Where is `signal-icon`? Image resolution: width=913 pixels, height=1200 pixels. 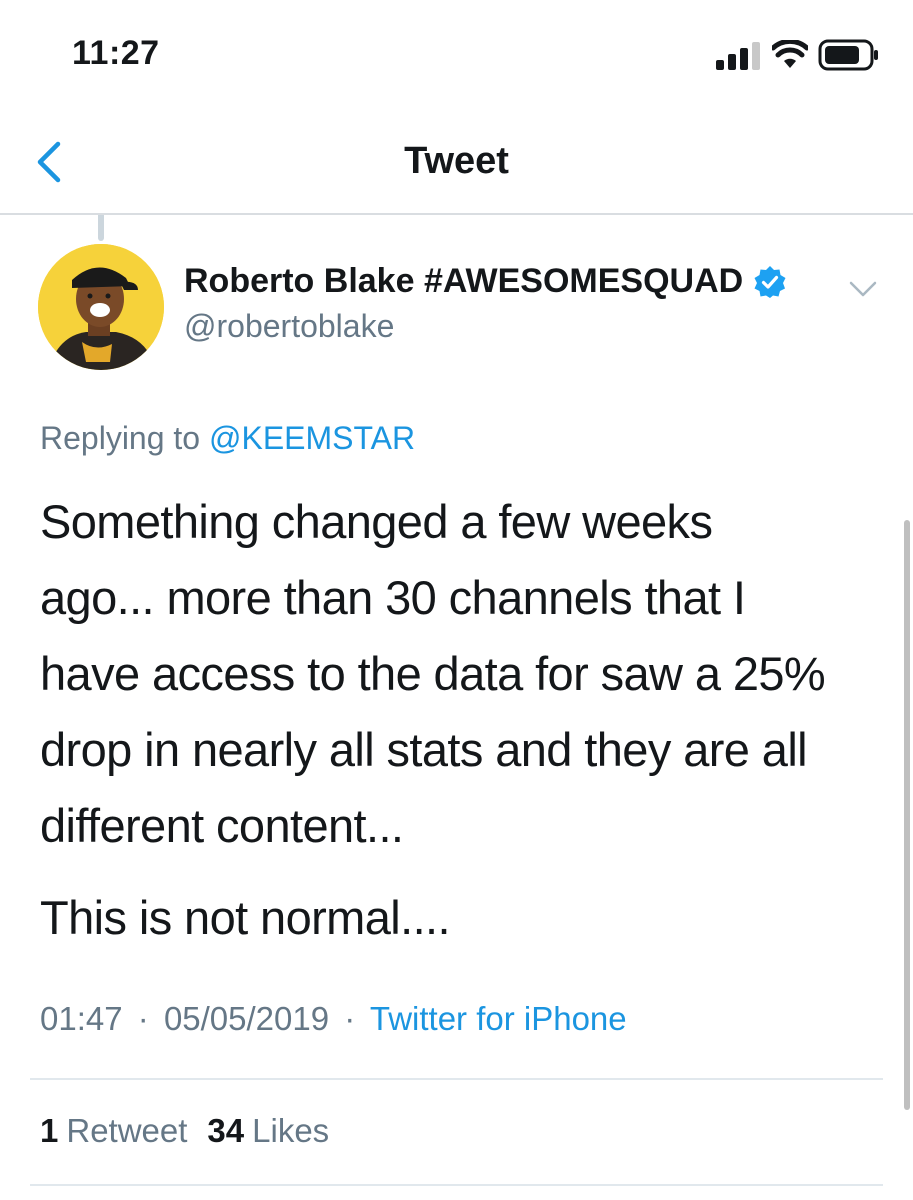 signal-icon is located at coordinates (738, 56).